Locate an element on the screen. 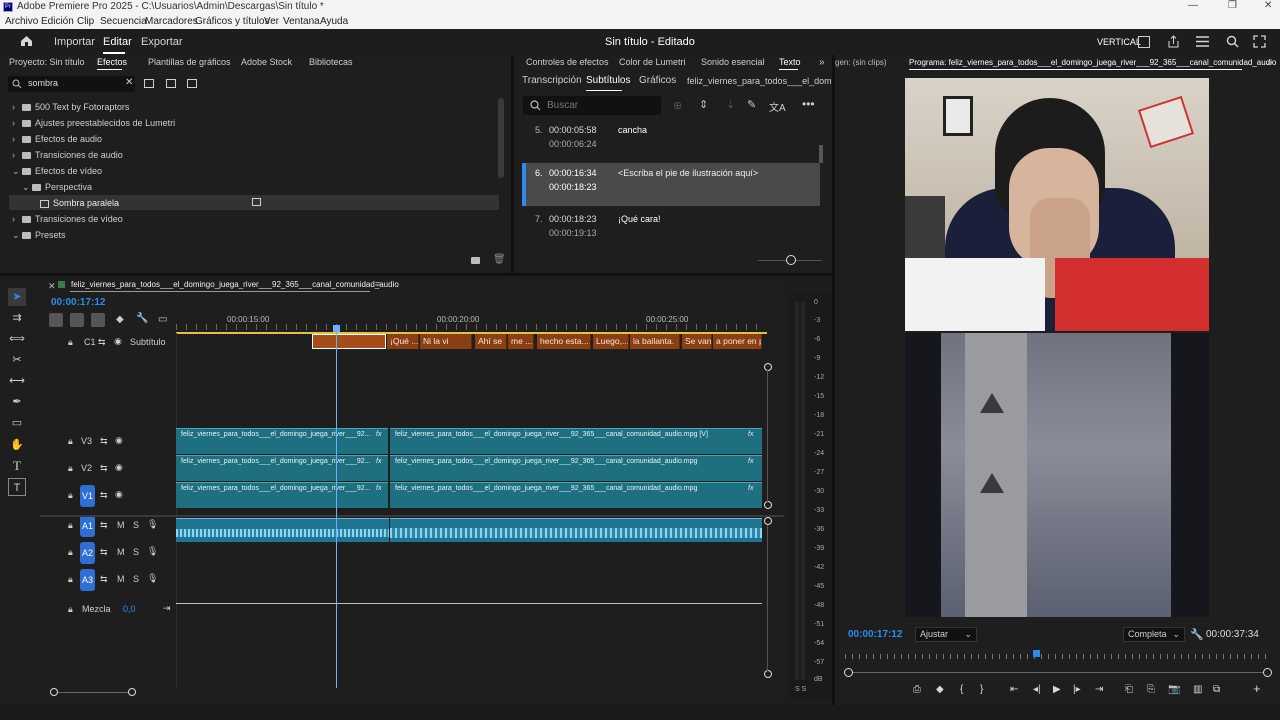 This screenshot has width=1280, height=720. zoom-handle-right is located at coordinates (132, 692).